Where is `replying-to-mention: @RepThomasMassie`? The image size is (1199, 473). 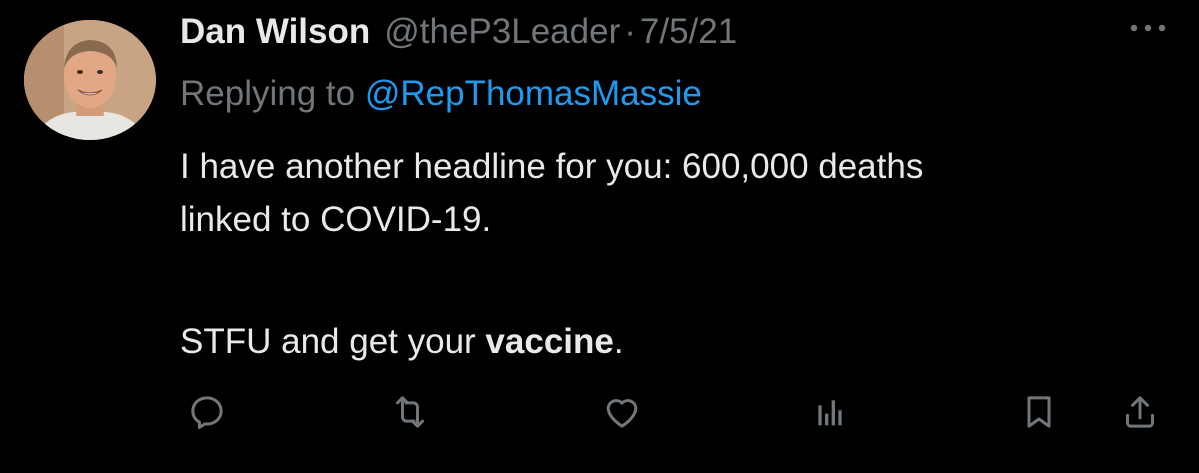
replying-to-mention: @RepThomasMassie is located at coordinates (533, 93).